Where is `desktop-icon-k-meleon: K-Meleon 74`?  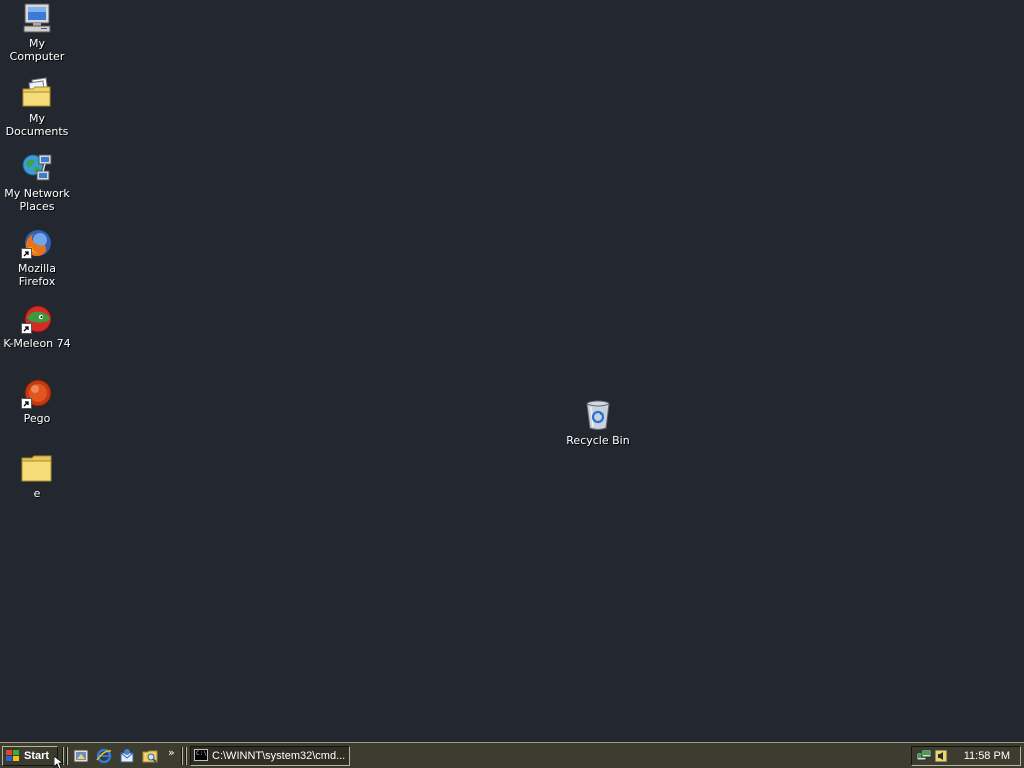 desktop-icon-k-meleon: K-Meleon 74 is located at coordinates (37, 326).